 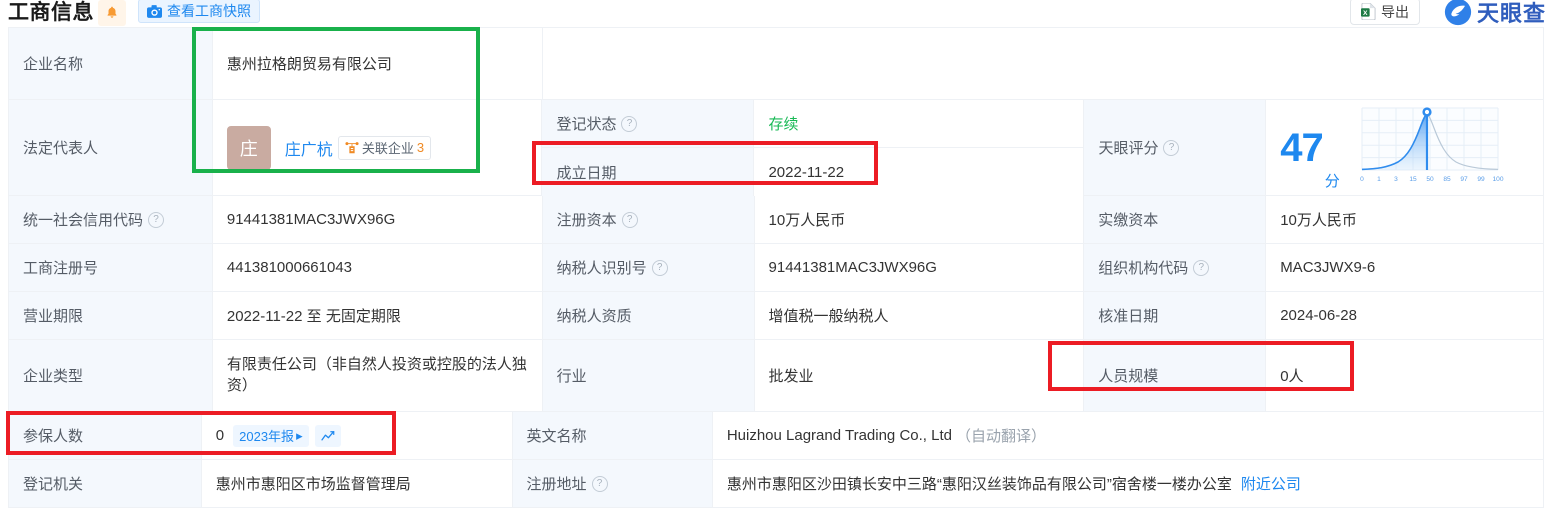 What do you see at coordinates (377, 316) in the screenshot?
I see `biz-term-value: 2022-11-22 至 无固定期限` at bounding box center [377, 316].